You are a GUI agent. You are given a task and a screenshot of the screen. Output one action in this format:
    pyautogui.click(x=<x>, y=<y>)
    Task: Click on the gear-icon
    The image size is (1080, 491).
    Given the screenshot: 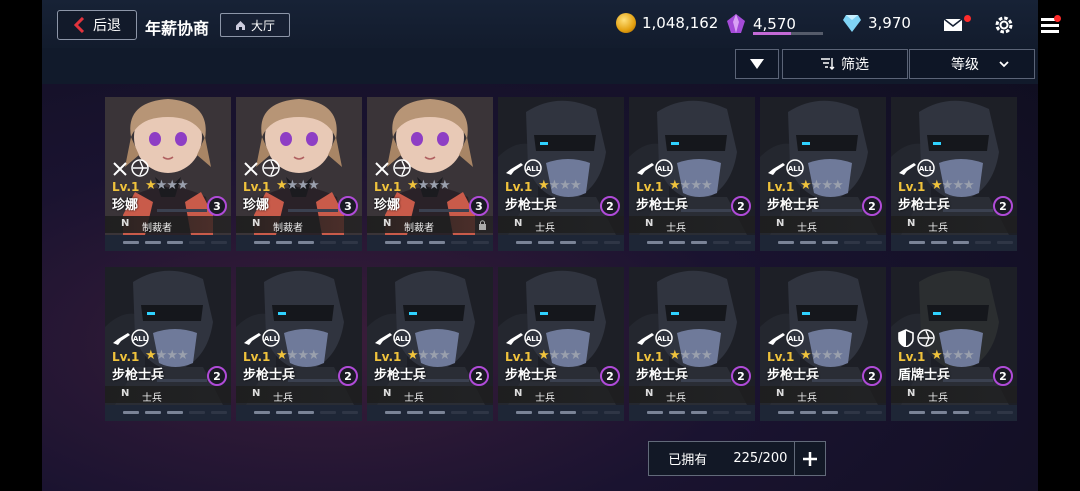 What is the action you would take?
    pyautogui.click(x=1004, y=25)
    